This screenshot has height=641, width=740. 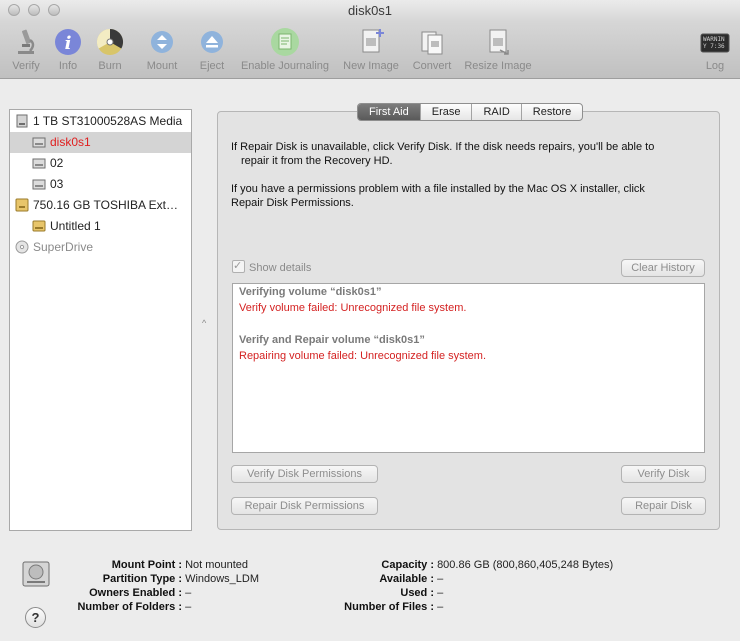 I want to click on tab-erase: Erase, so click(x=445, y=112).